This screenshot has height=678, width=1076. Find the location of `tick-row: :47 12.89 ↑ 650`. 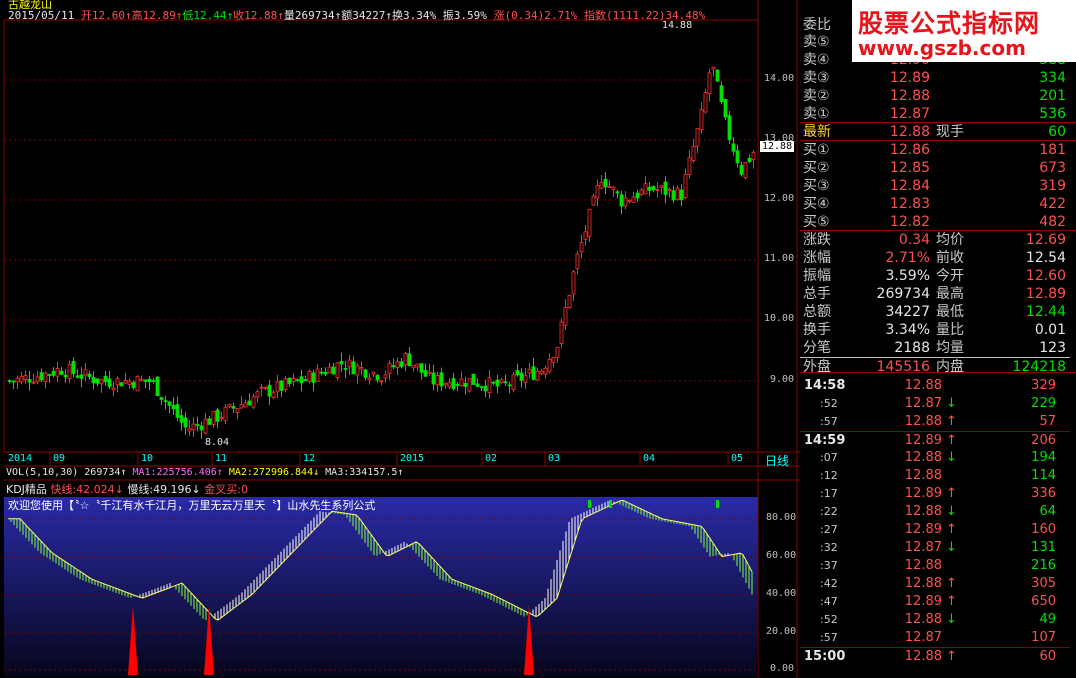

tick-row: :47 12.89 ↑ 650 is located at coordinates (935, 602).